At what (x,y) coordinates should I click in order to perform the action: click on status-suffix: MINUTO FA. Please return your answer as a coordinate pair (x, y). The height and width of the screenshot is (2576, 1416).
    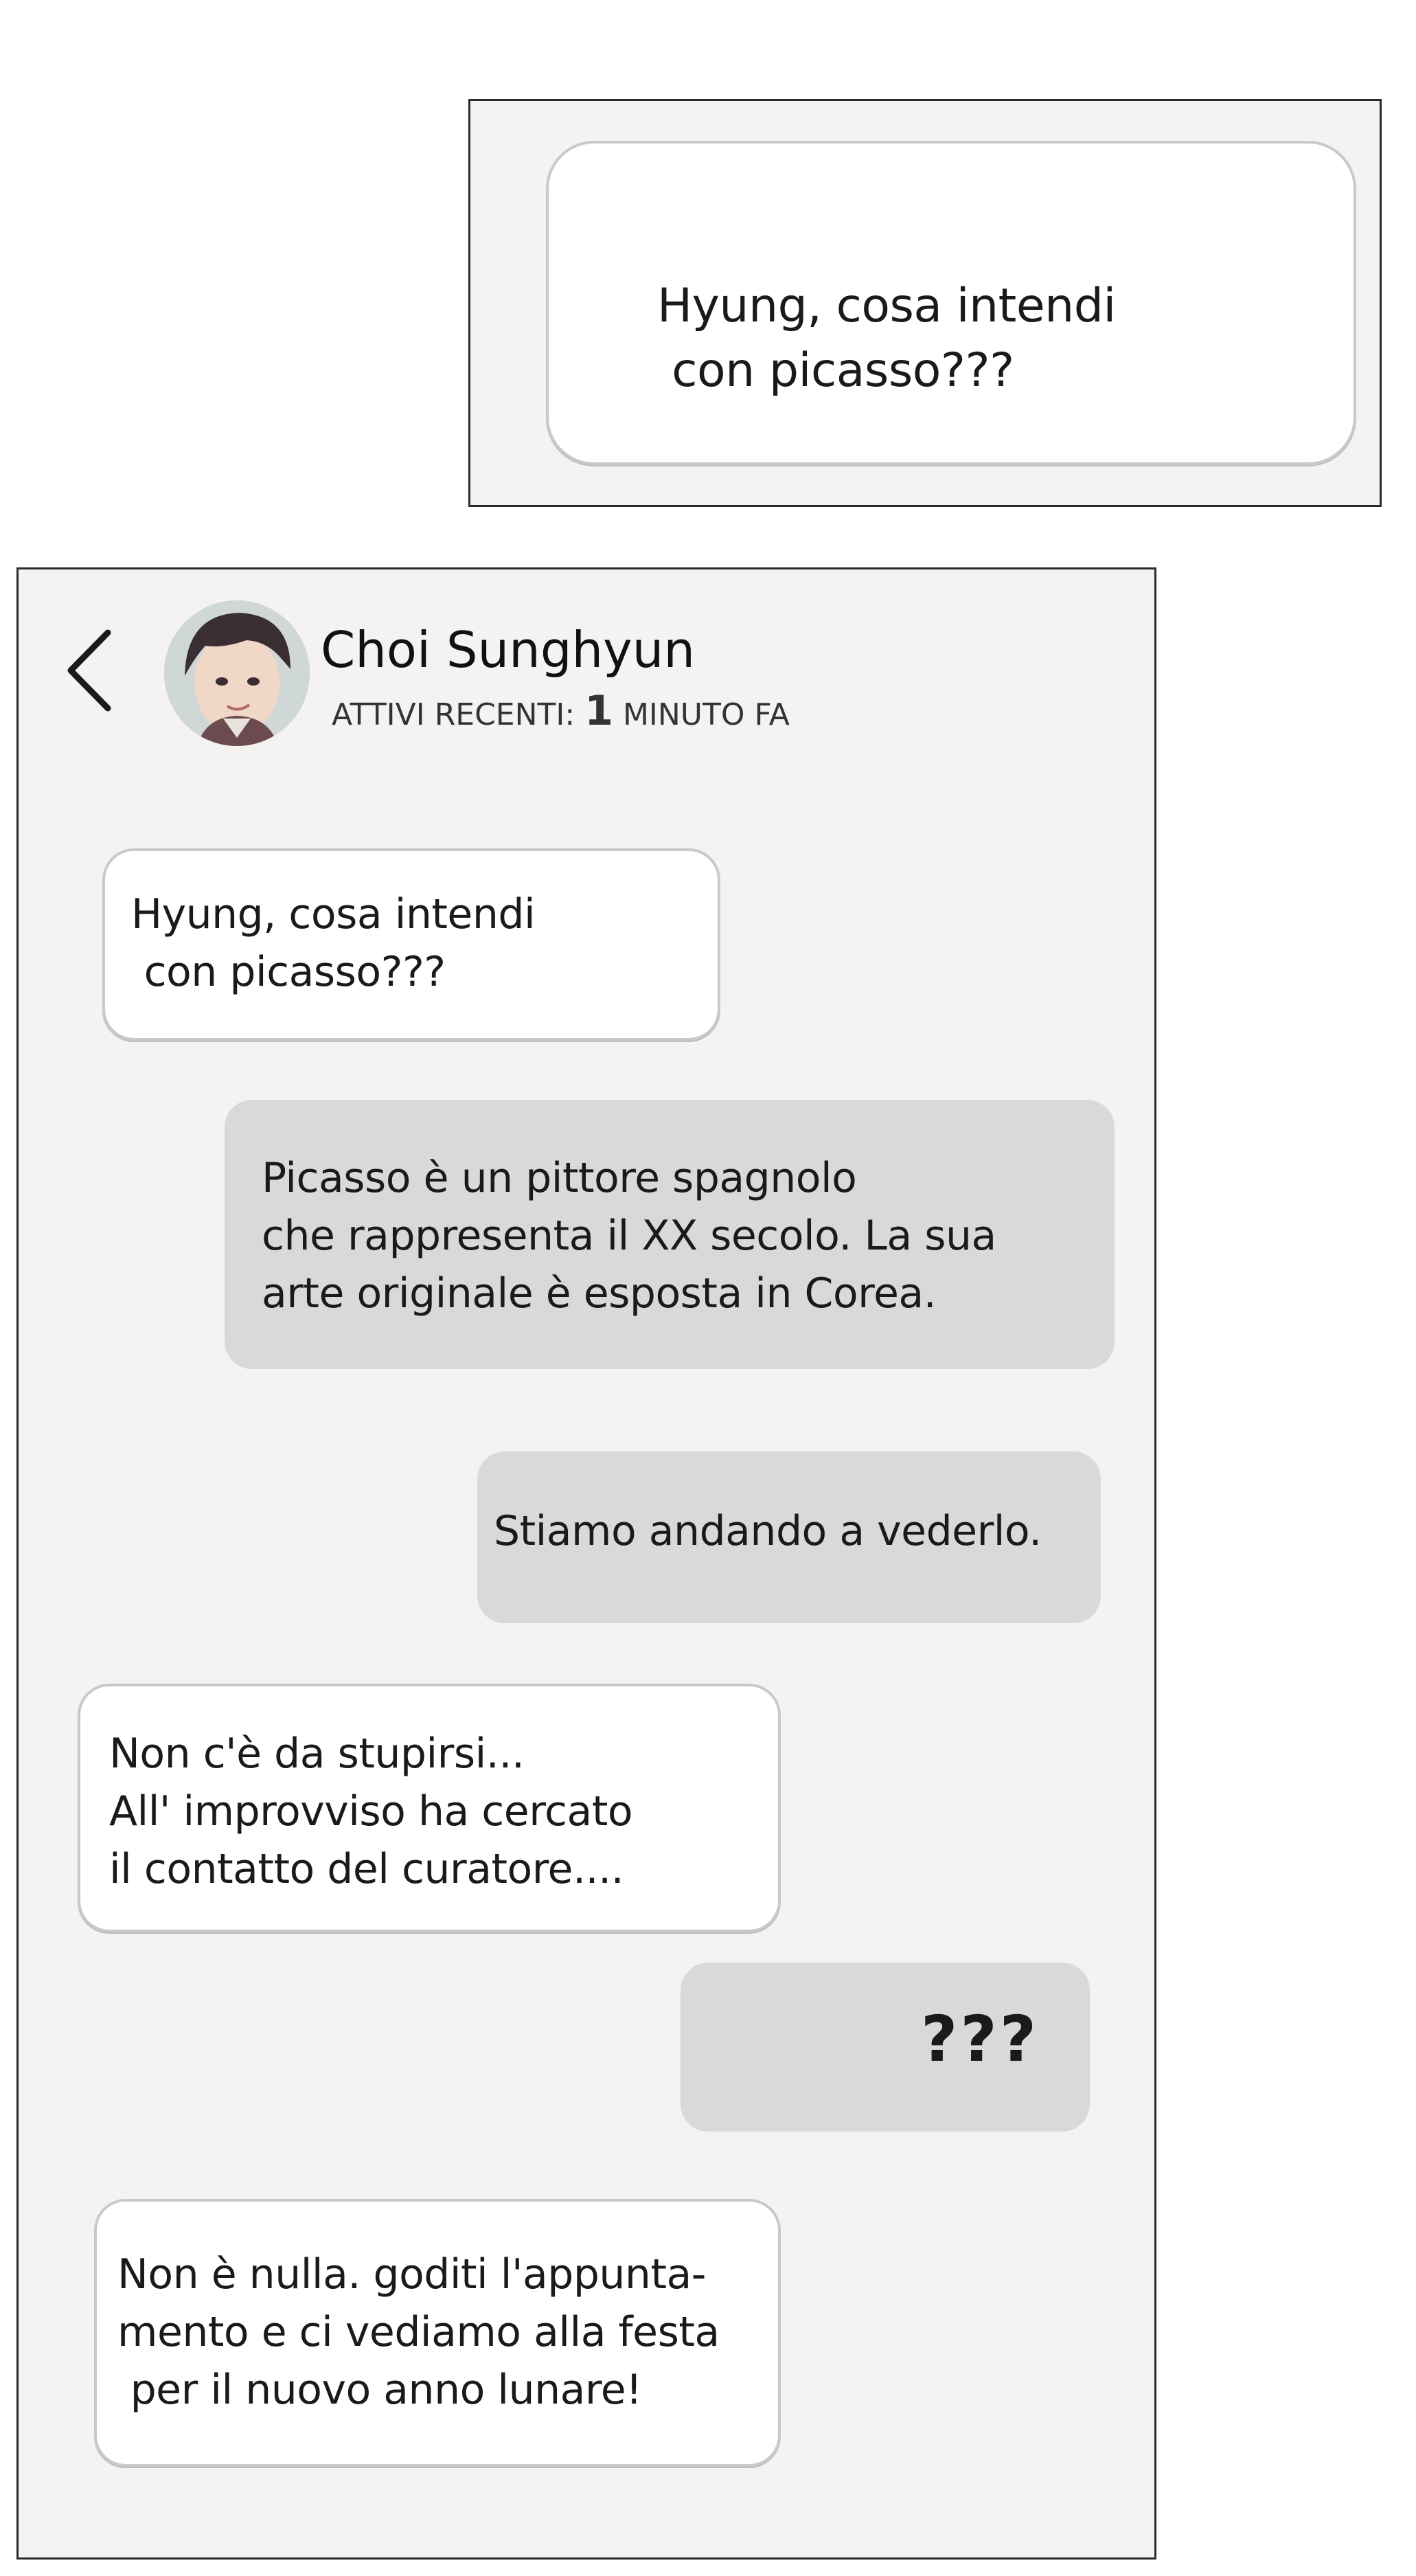
    Looking at the image, I should click on (706, 714).